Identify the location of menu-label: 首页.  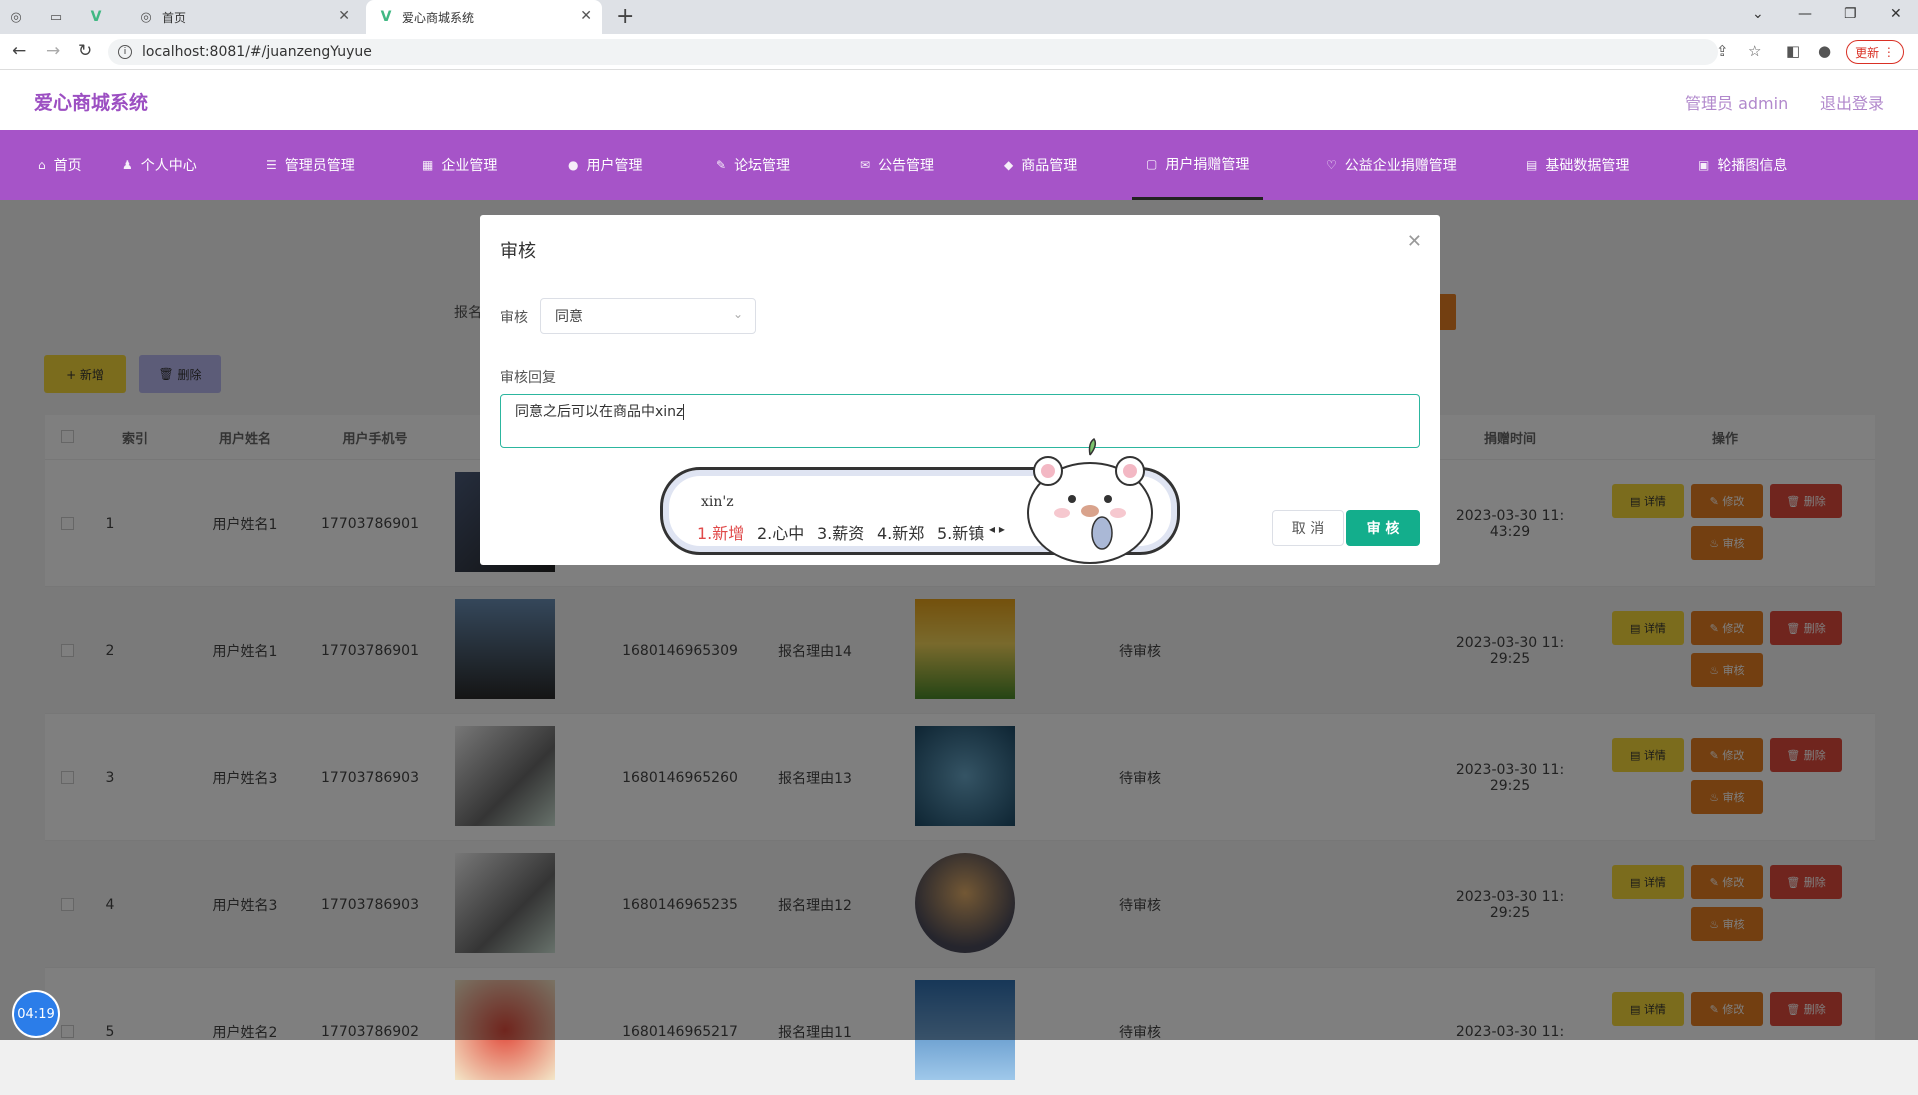
(67, 166).